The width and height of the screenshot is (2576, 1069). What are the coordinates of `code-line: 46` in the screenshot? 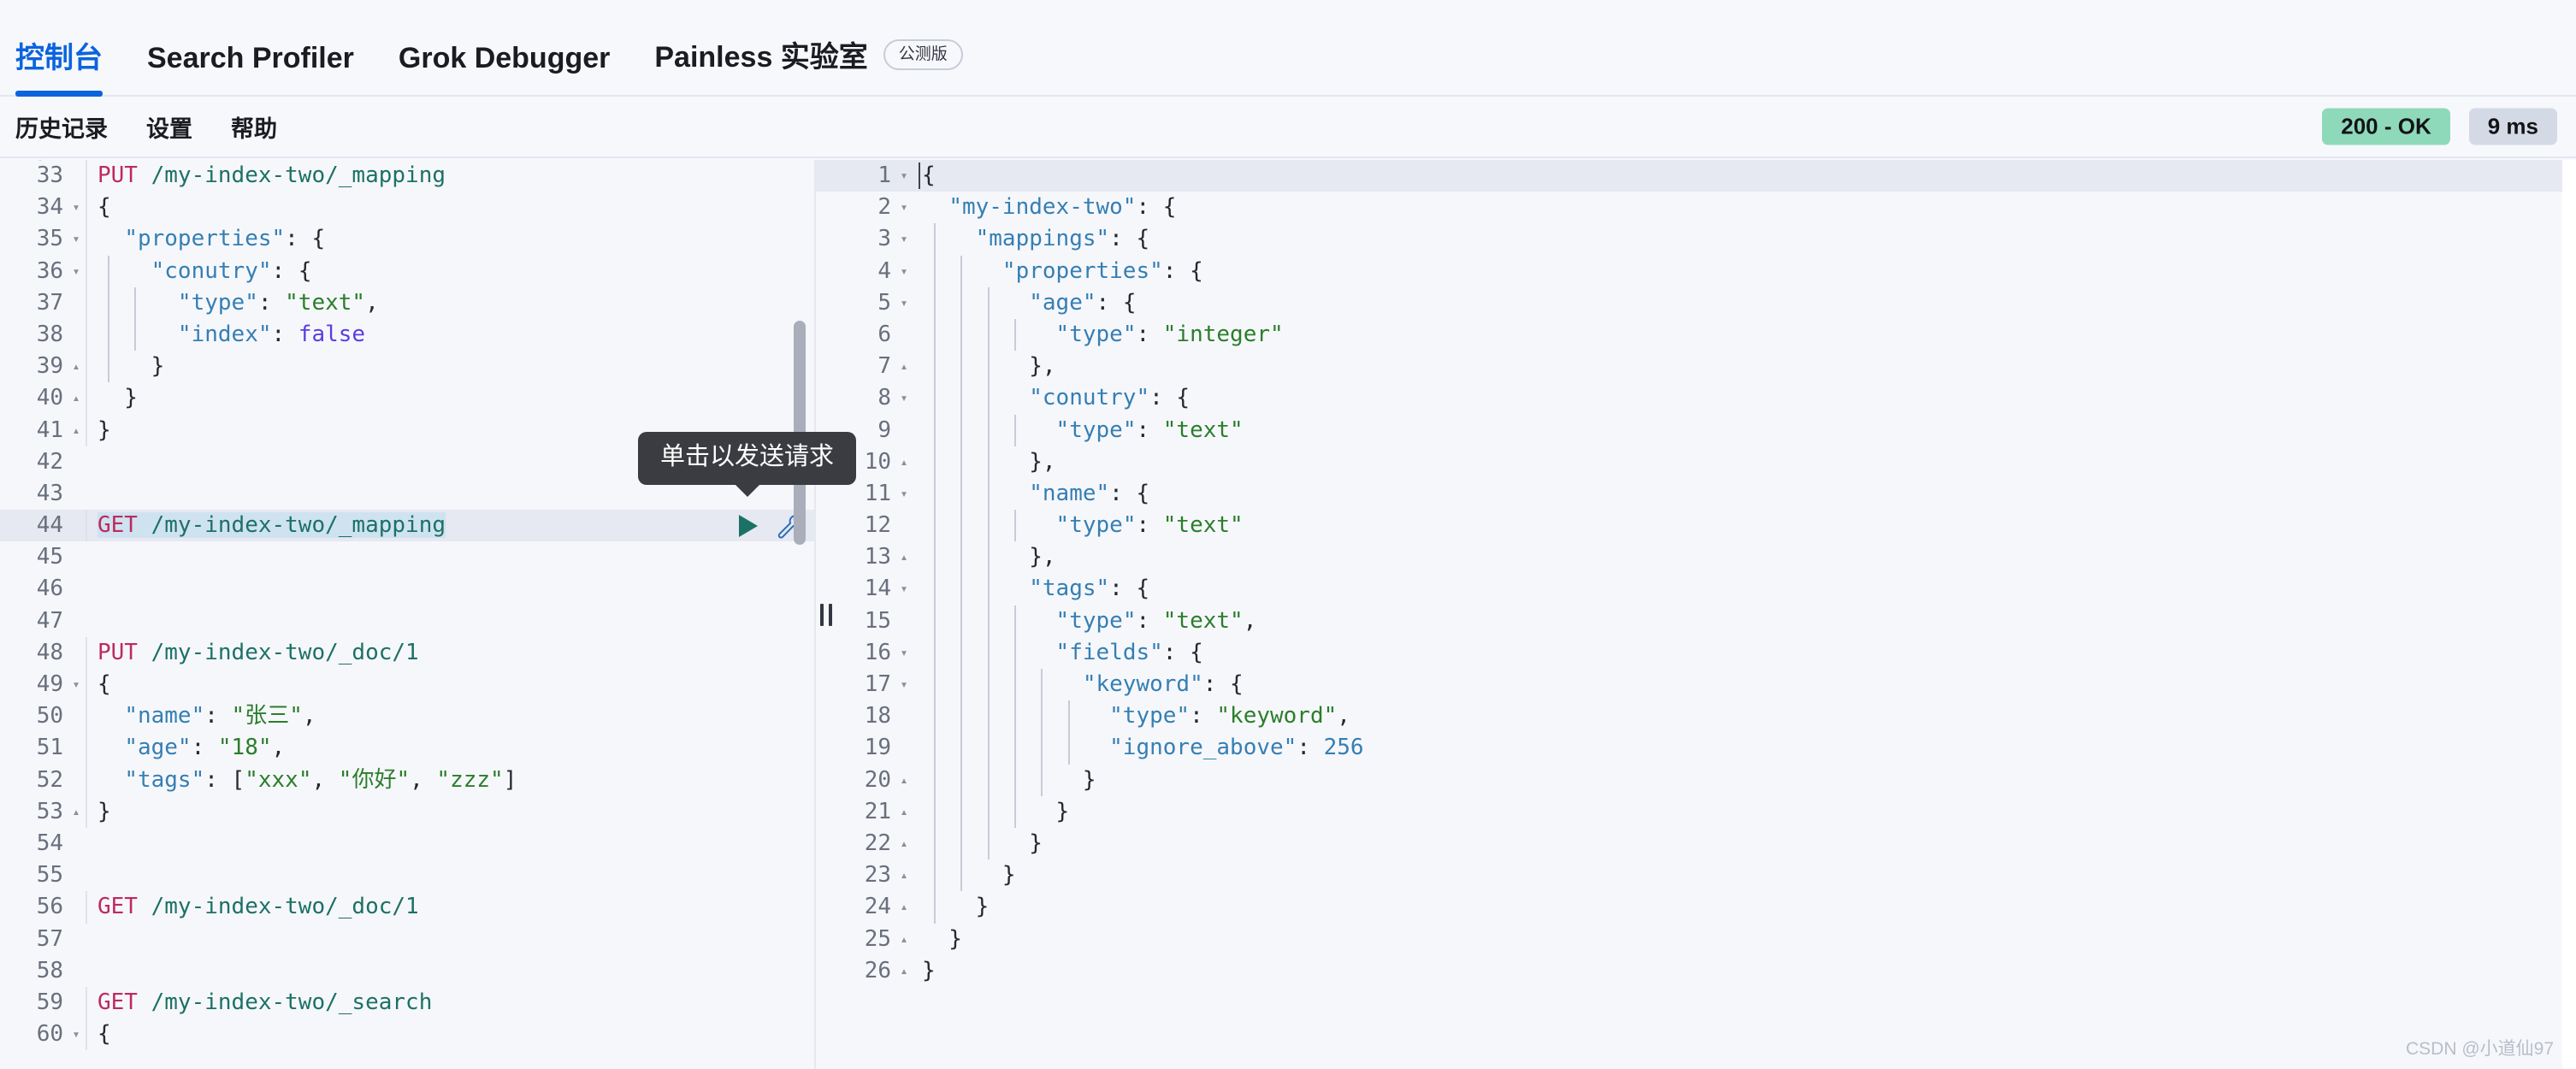 It's located at (407, 589).